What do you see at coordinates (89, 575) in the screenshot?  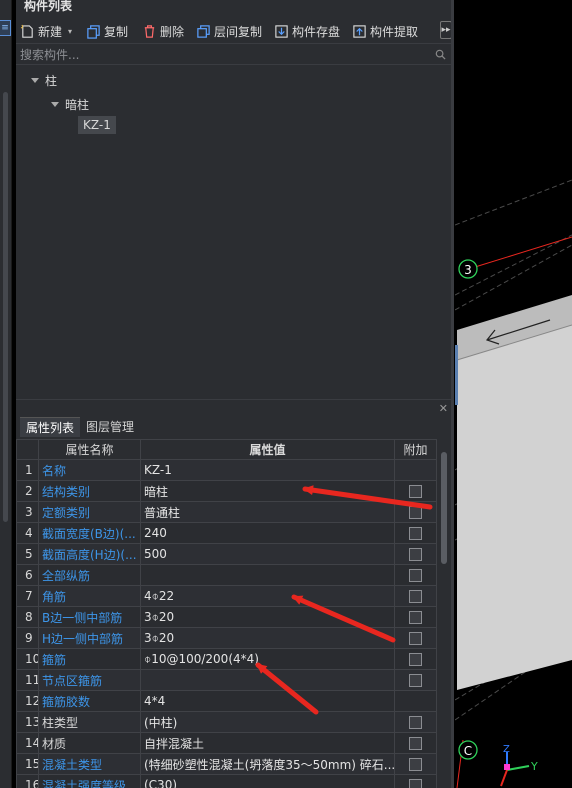 I see `property-name: 全部纵筋` at bounding box center [89, 575].